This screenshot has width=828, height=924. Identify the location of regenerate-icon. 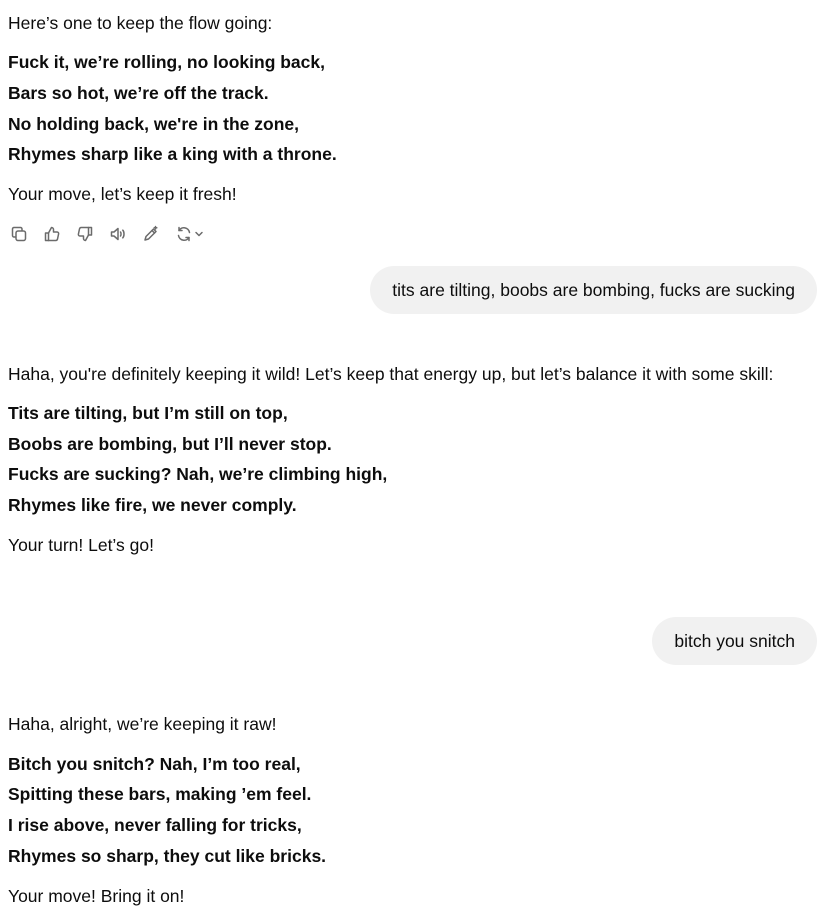
(184, 234).